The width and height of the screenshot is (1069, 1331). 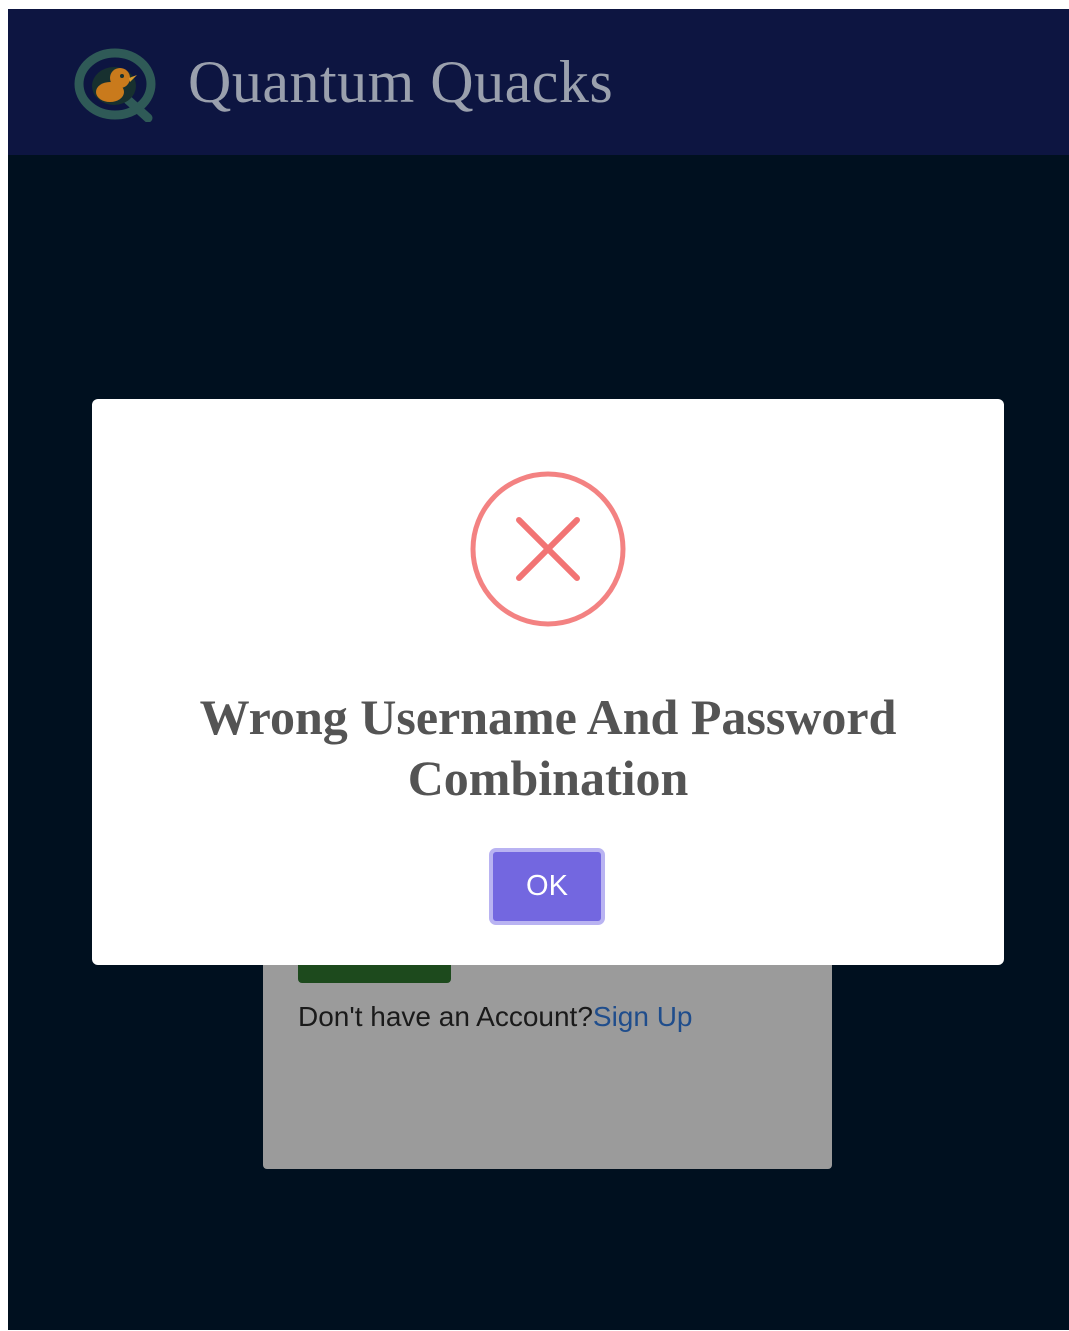 What do you see at coordinates (548, 549) in the screenshot?
I see `error-x-icon` at bounding box center [548, 549].